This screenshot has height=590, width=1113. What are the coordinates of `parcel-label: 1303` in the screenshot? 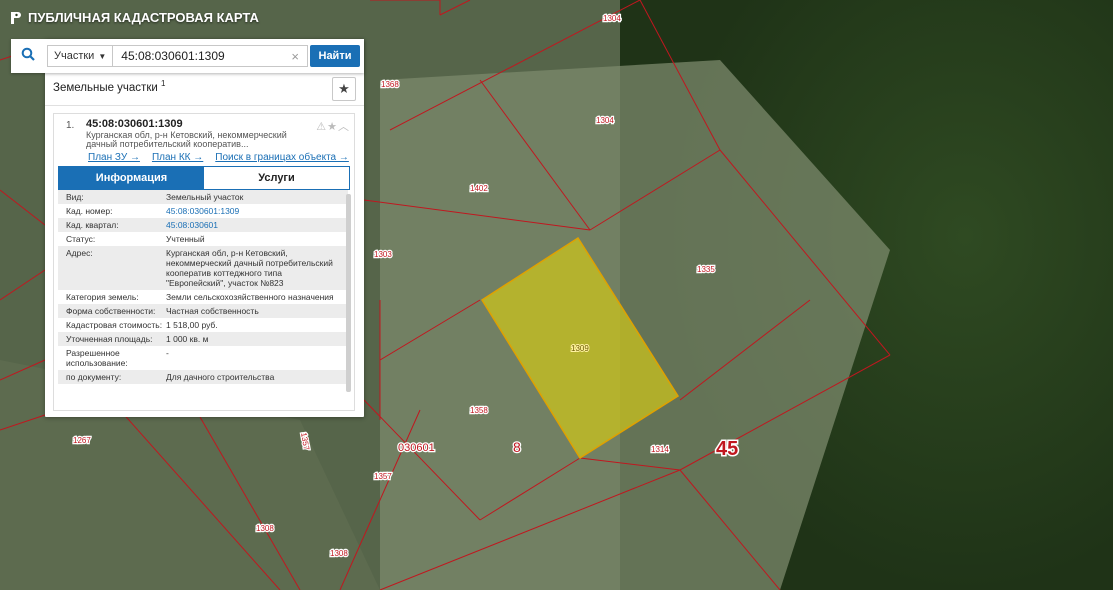 It's located at (383, 254).